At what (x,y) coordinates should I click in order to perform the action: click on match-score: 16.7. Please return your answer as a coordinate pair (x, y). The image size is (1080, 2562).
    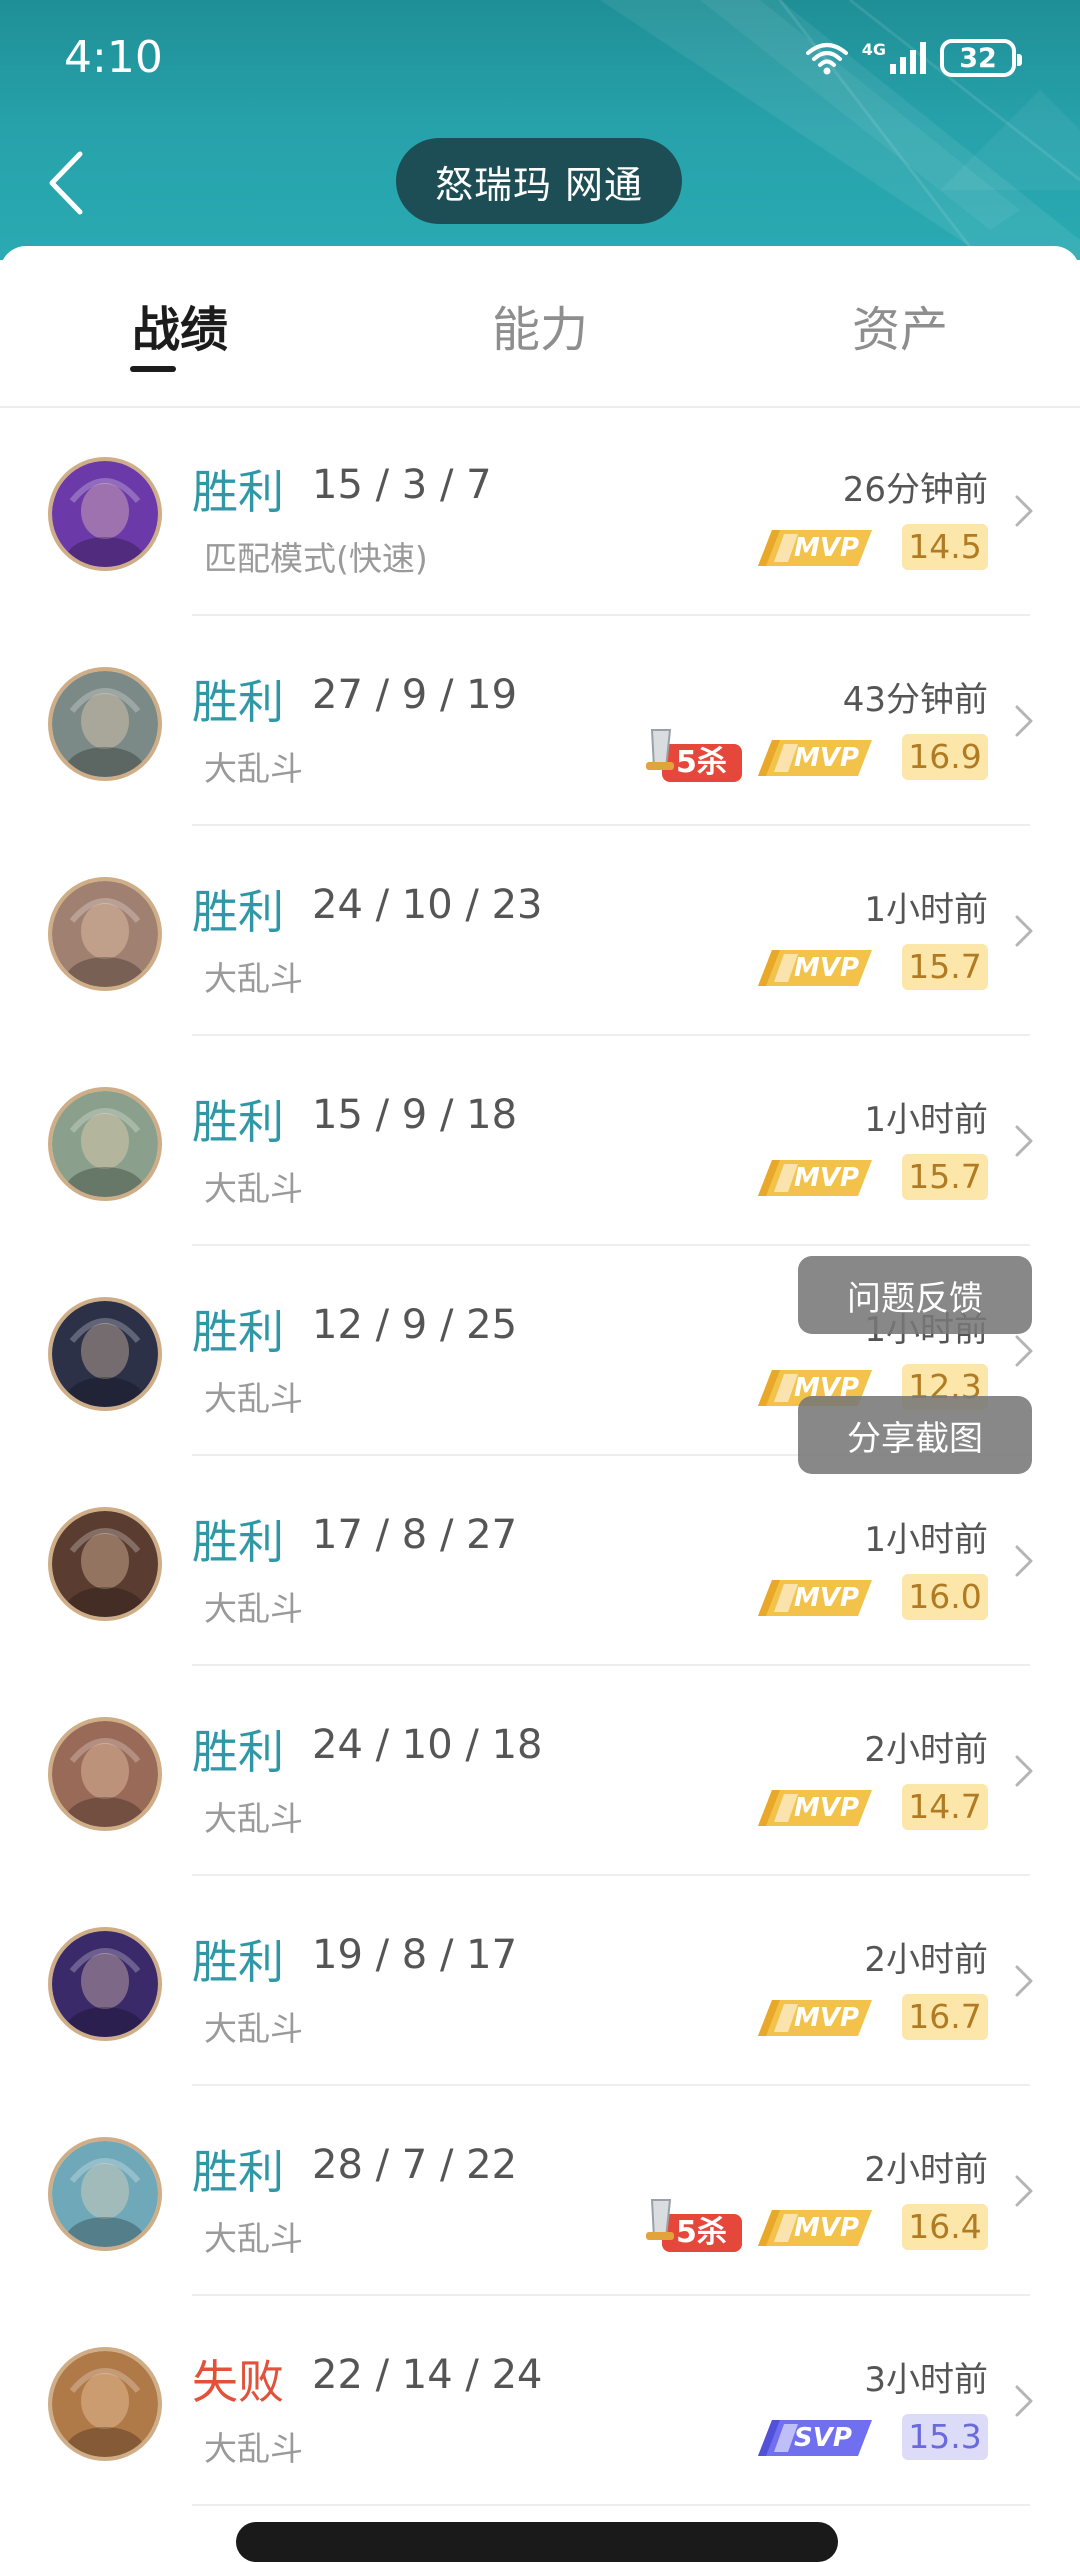
    Looking at the image, I should click on (945, 2017).